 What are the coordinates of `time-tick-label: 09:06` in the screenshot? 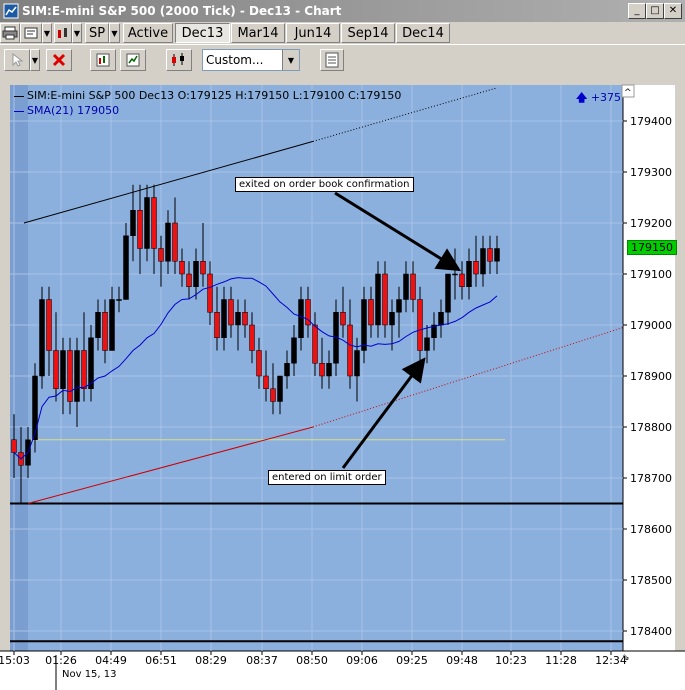 It's located at (362, 660).